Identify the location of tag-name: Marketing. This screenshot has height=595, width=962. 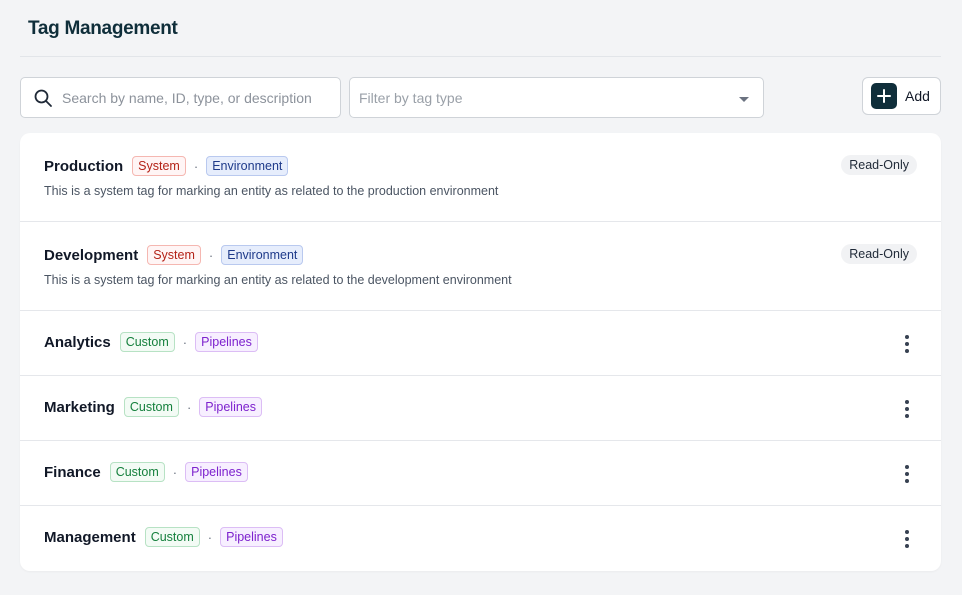
(79, 407).